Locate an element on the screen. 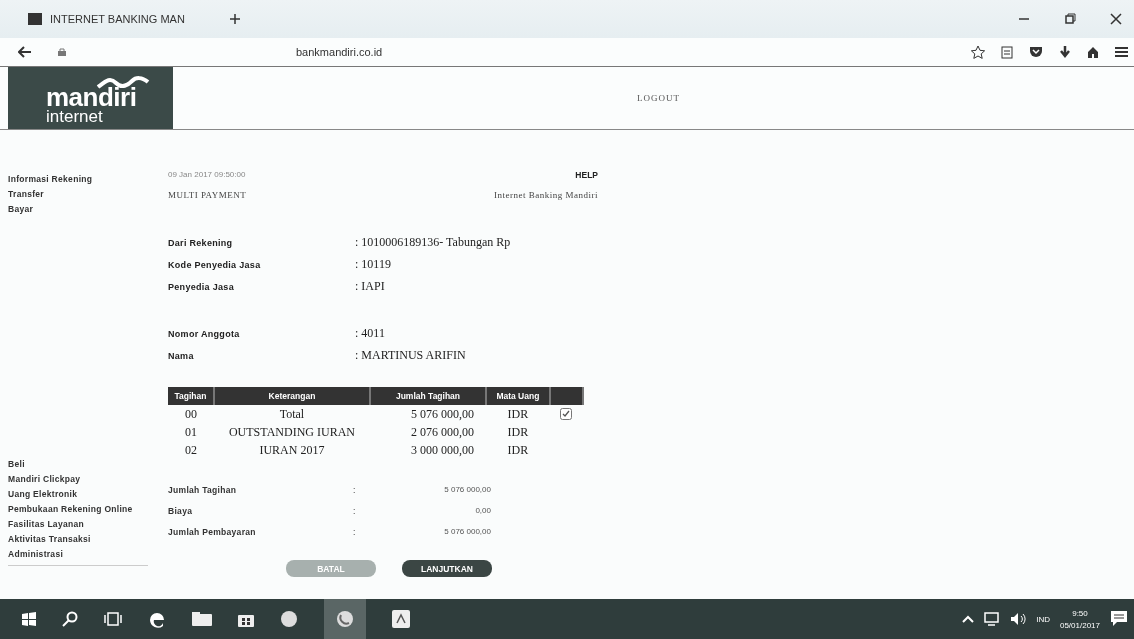 This screenshot has width=1134, height=639. table-cell-text: 01 is located at coordinates (190, 432).